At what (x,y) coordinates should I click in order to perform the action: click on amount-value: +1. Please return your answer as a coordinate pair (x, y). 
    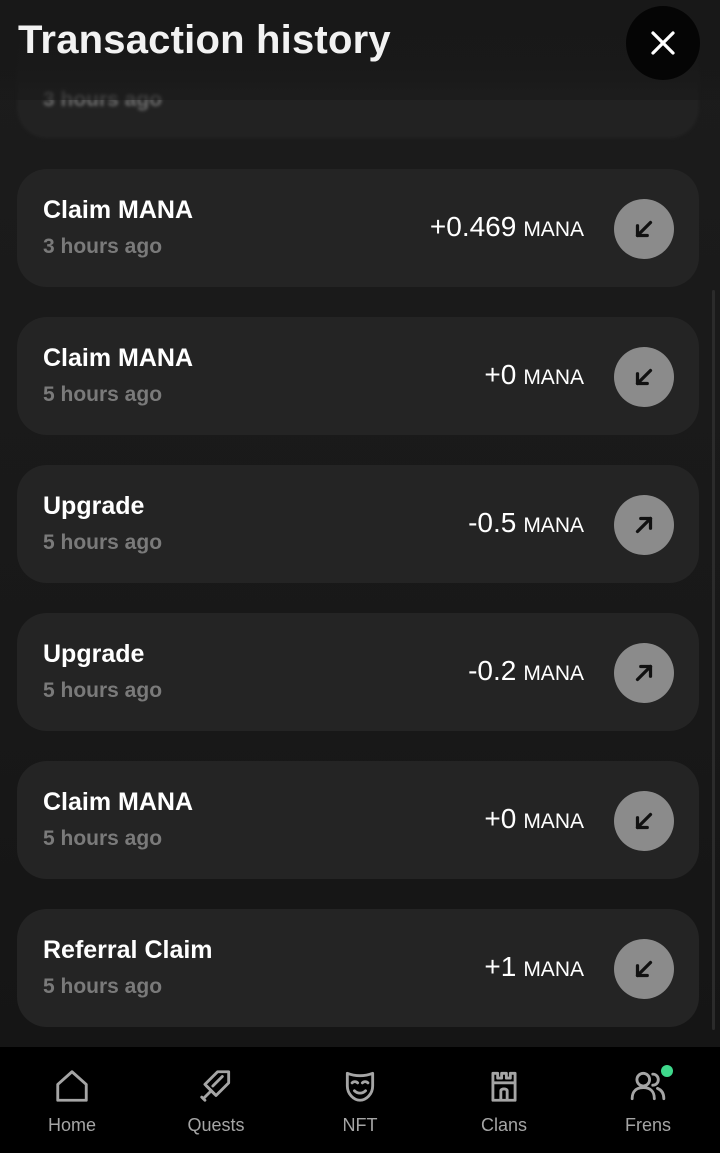
    Looking at the image, I should click on (500, 966).